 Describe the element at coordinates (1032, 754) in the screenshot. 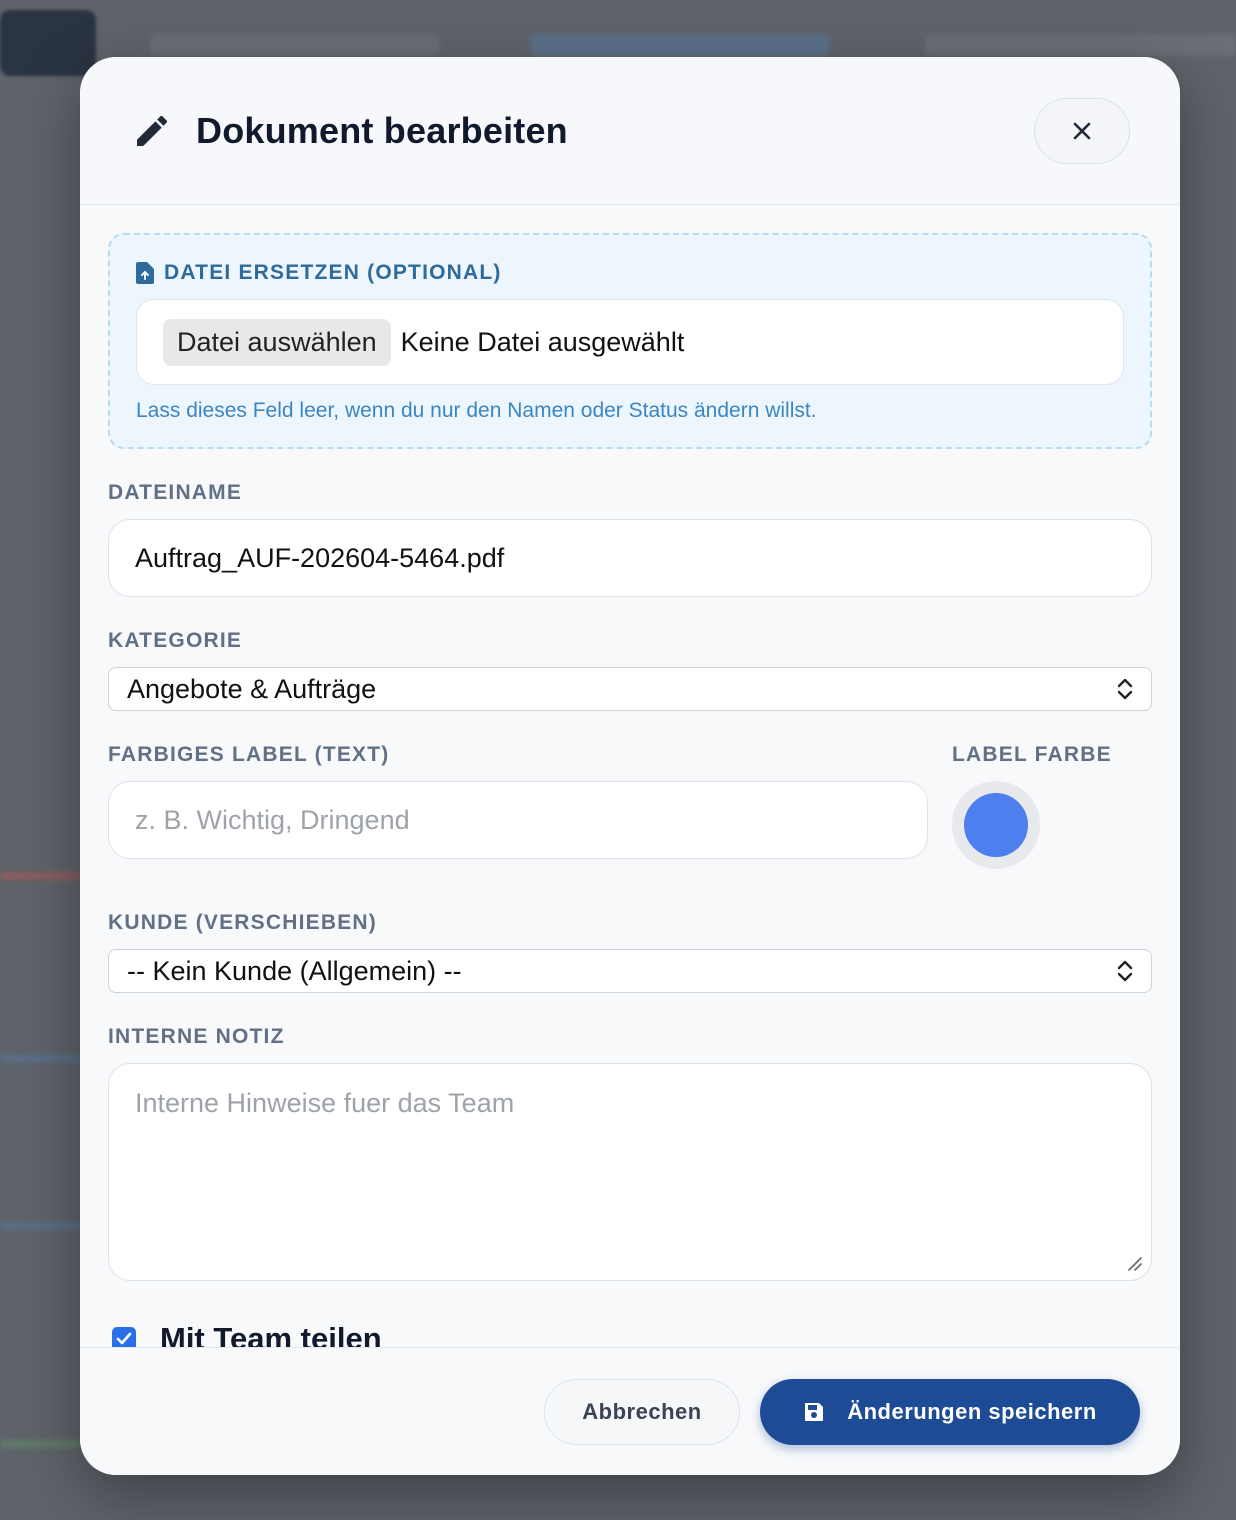

I see `label-color-label: LABEL FARBE` at that location.